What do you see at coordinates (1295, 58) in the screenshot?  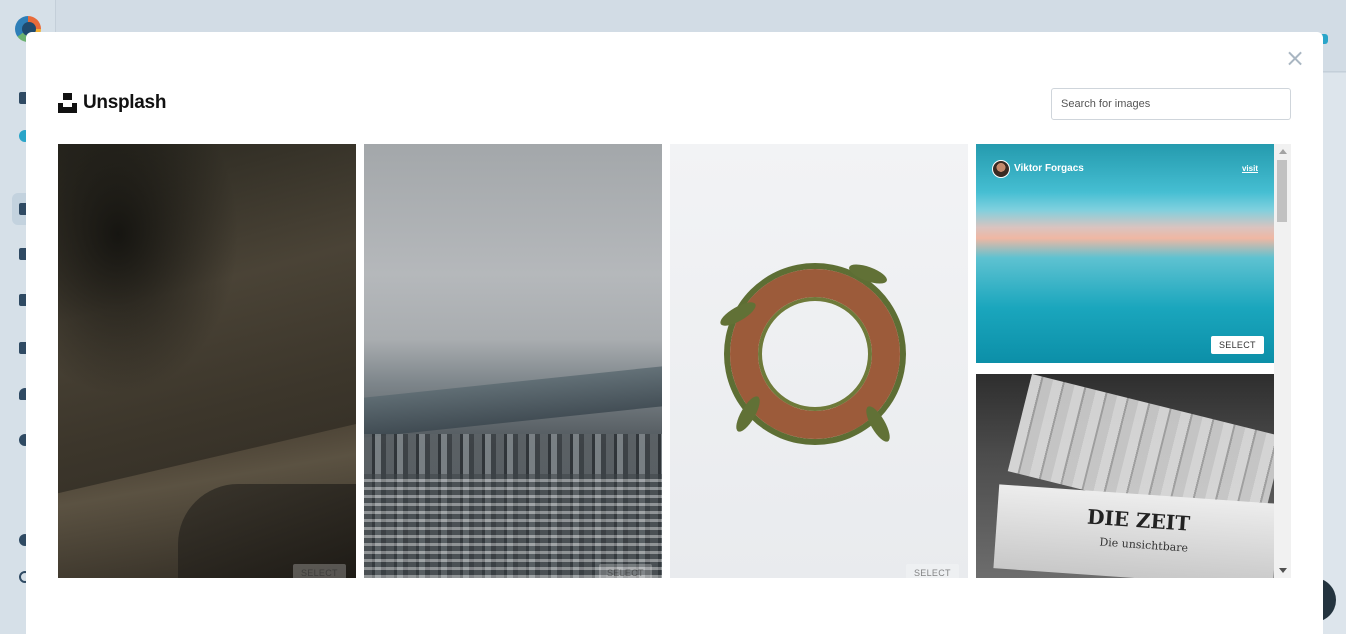 I see `close-icon: ×` at bounding box center [1295, 58].